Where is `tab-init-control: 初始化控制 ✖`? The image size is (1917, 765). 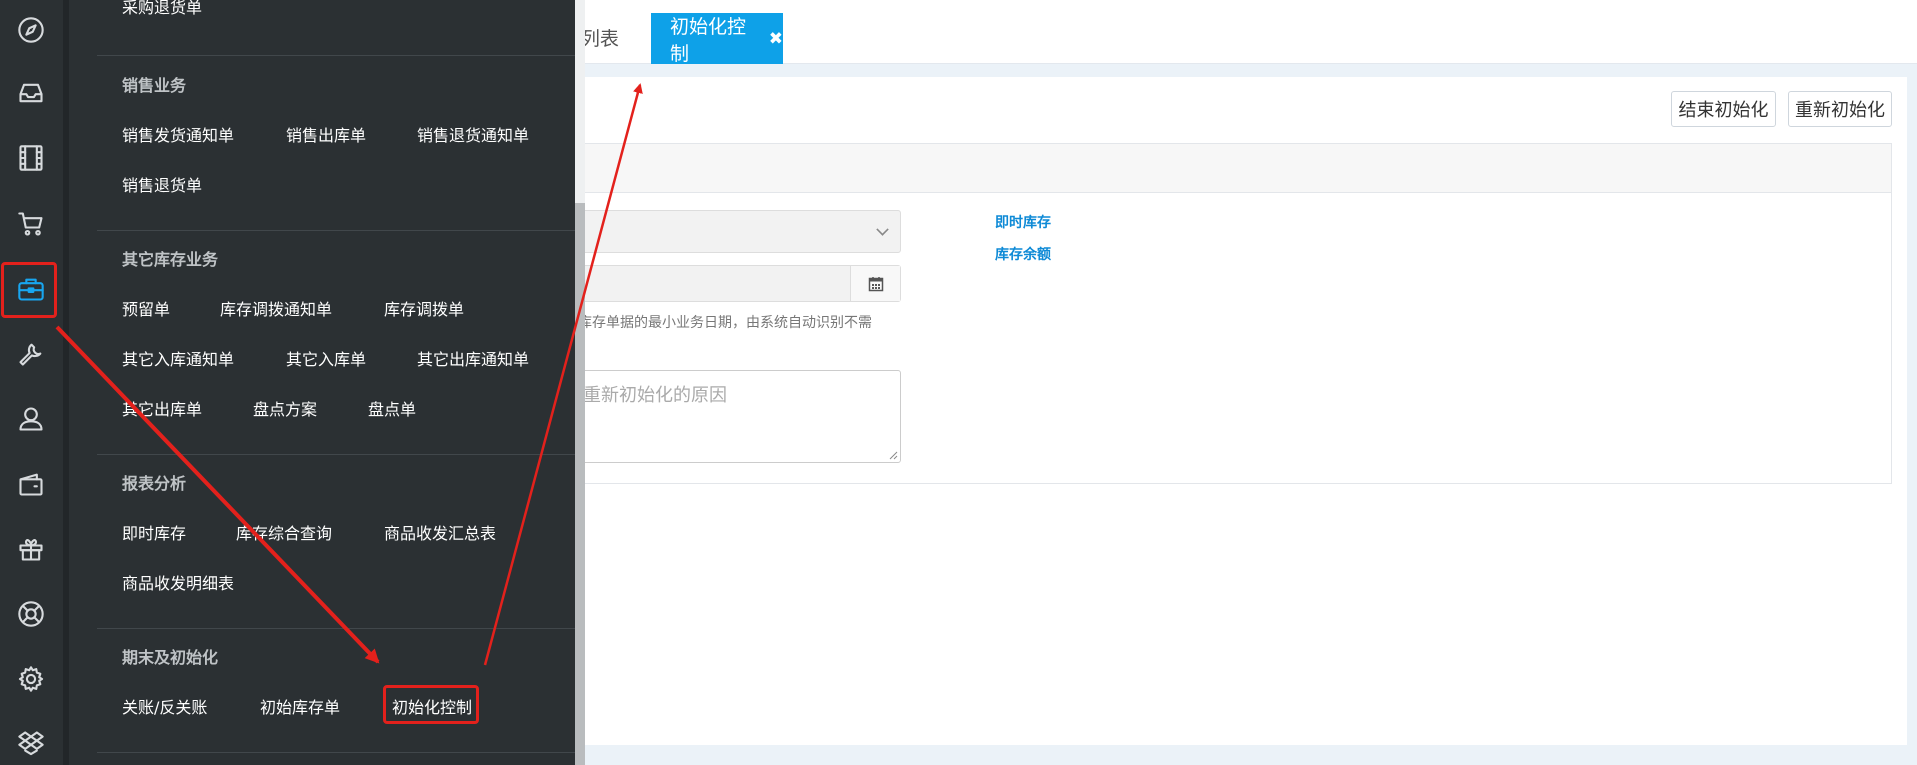
tab-init-control: 初始化控制 ✖ is located at coordinates (717, 39).